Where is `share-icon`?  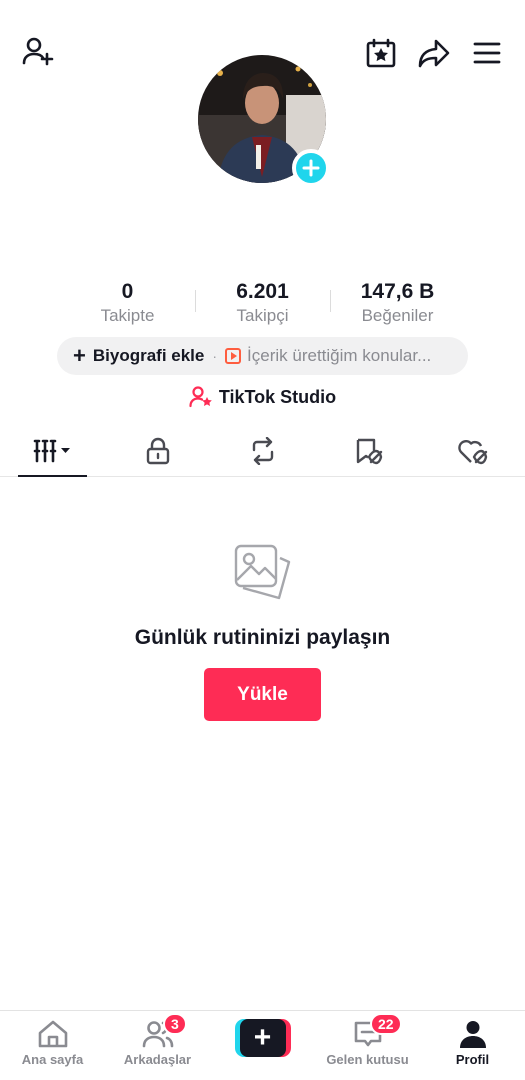 share-icon is located at coordinates (434, 53).